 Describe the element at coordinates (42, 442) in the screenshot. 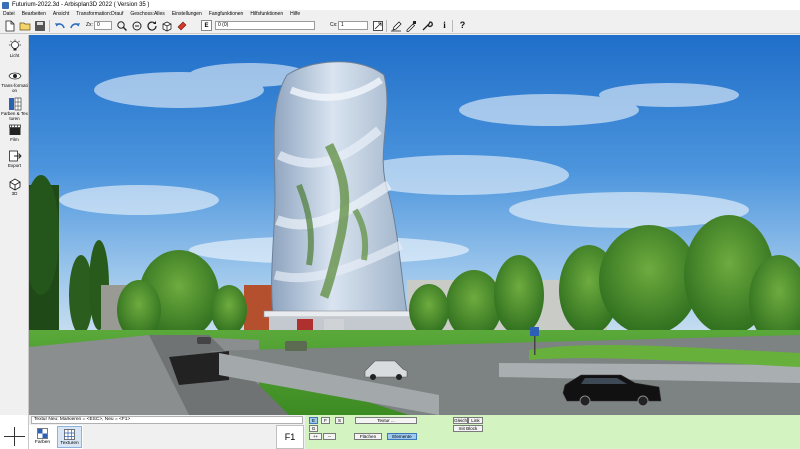

I see `tab-label: Farben` at that location.